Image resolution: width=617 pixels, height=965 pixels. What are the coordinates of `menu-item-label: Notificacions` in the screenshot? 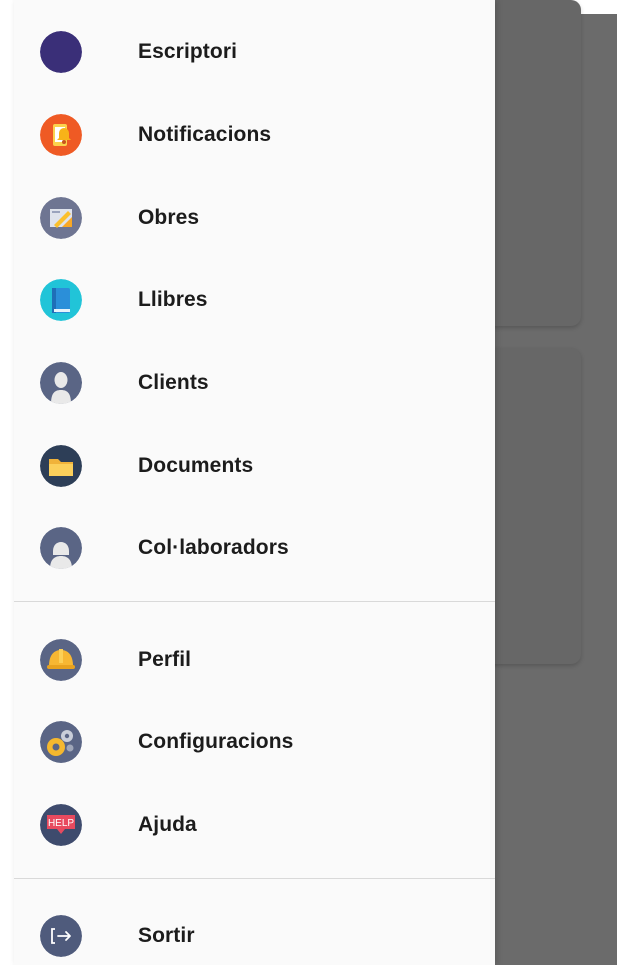 It's located at (205, 134).